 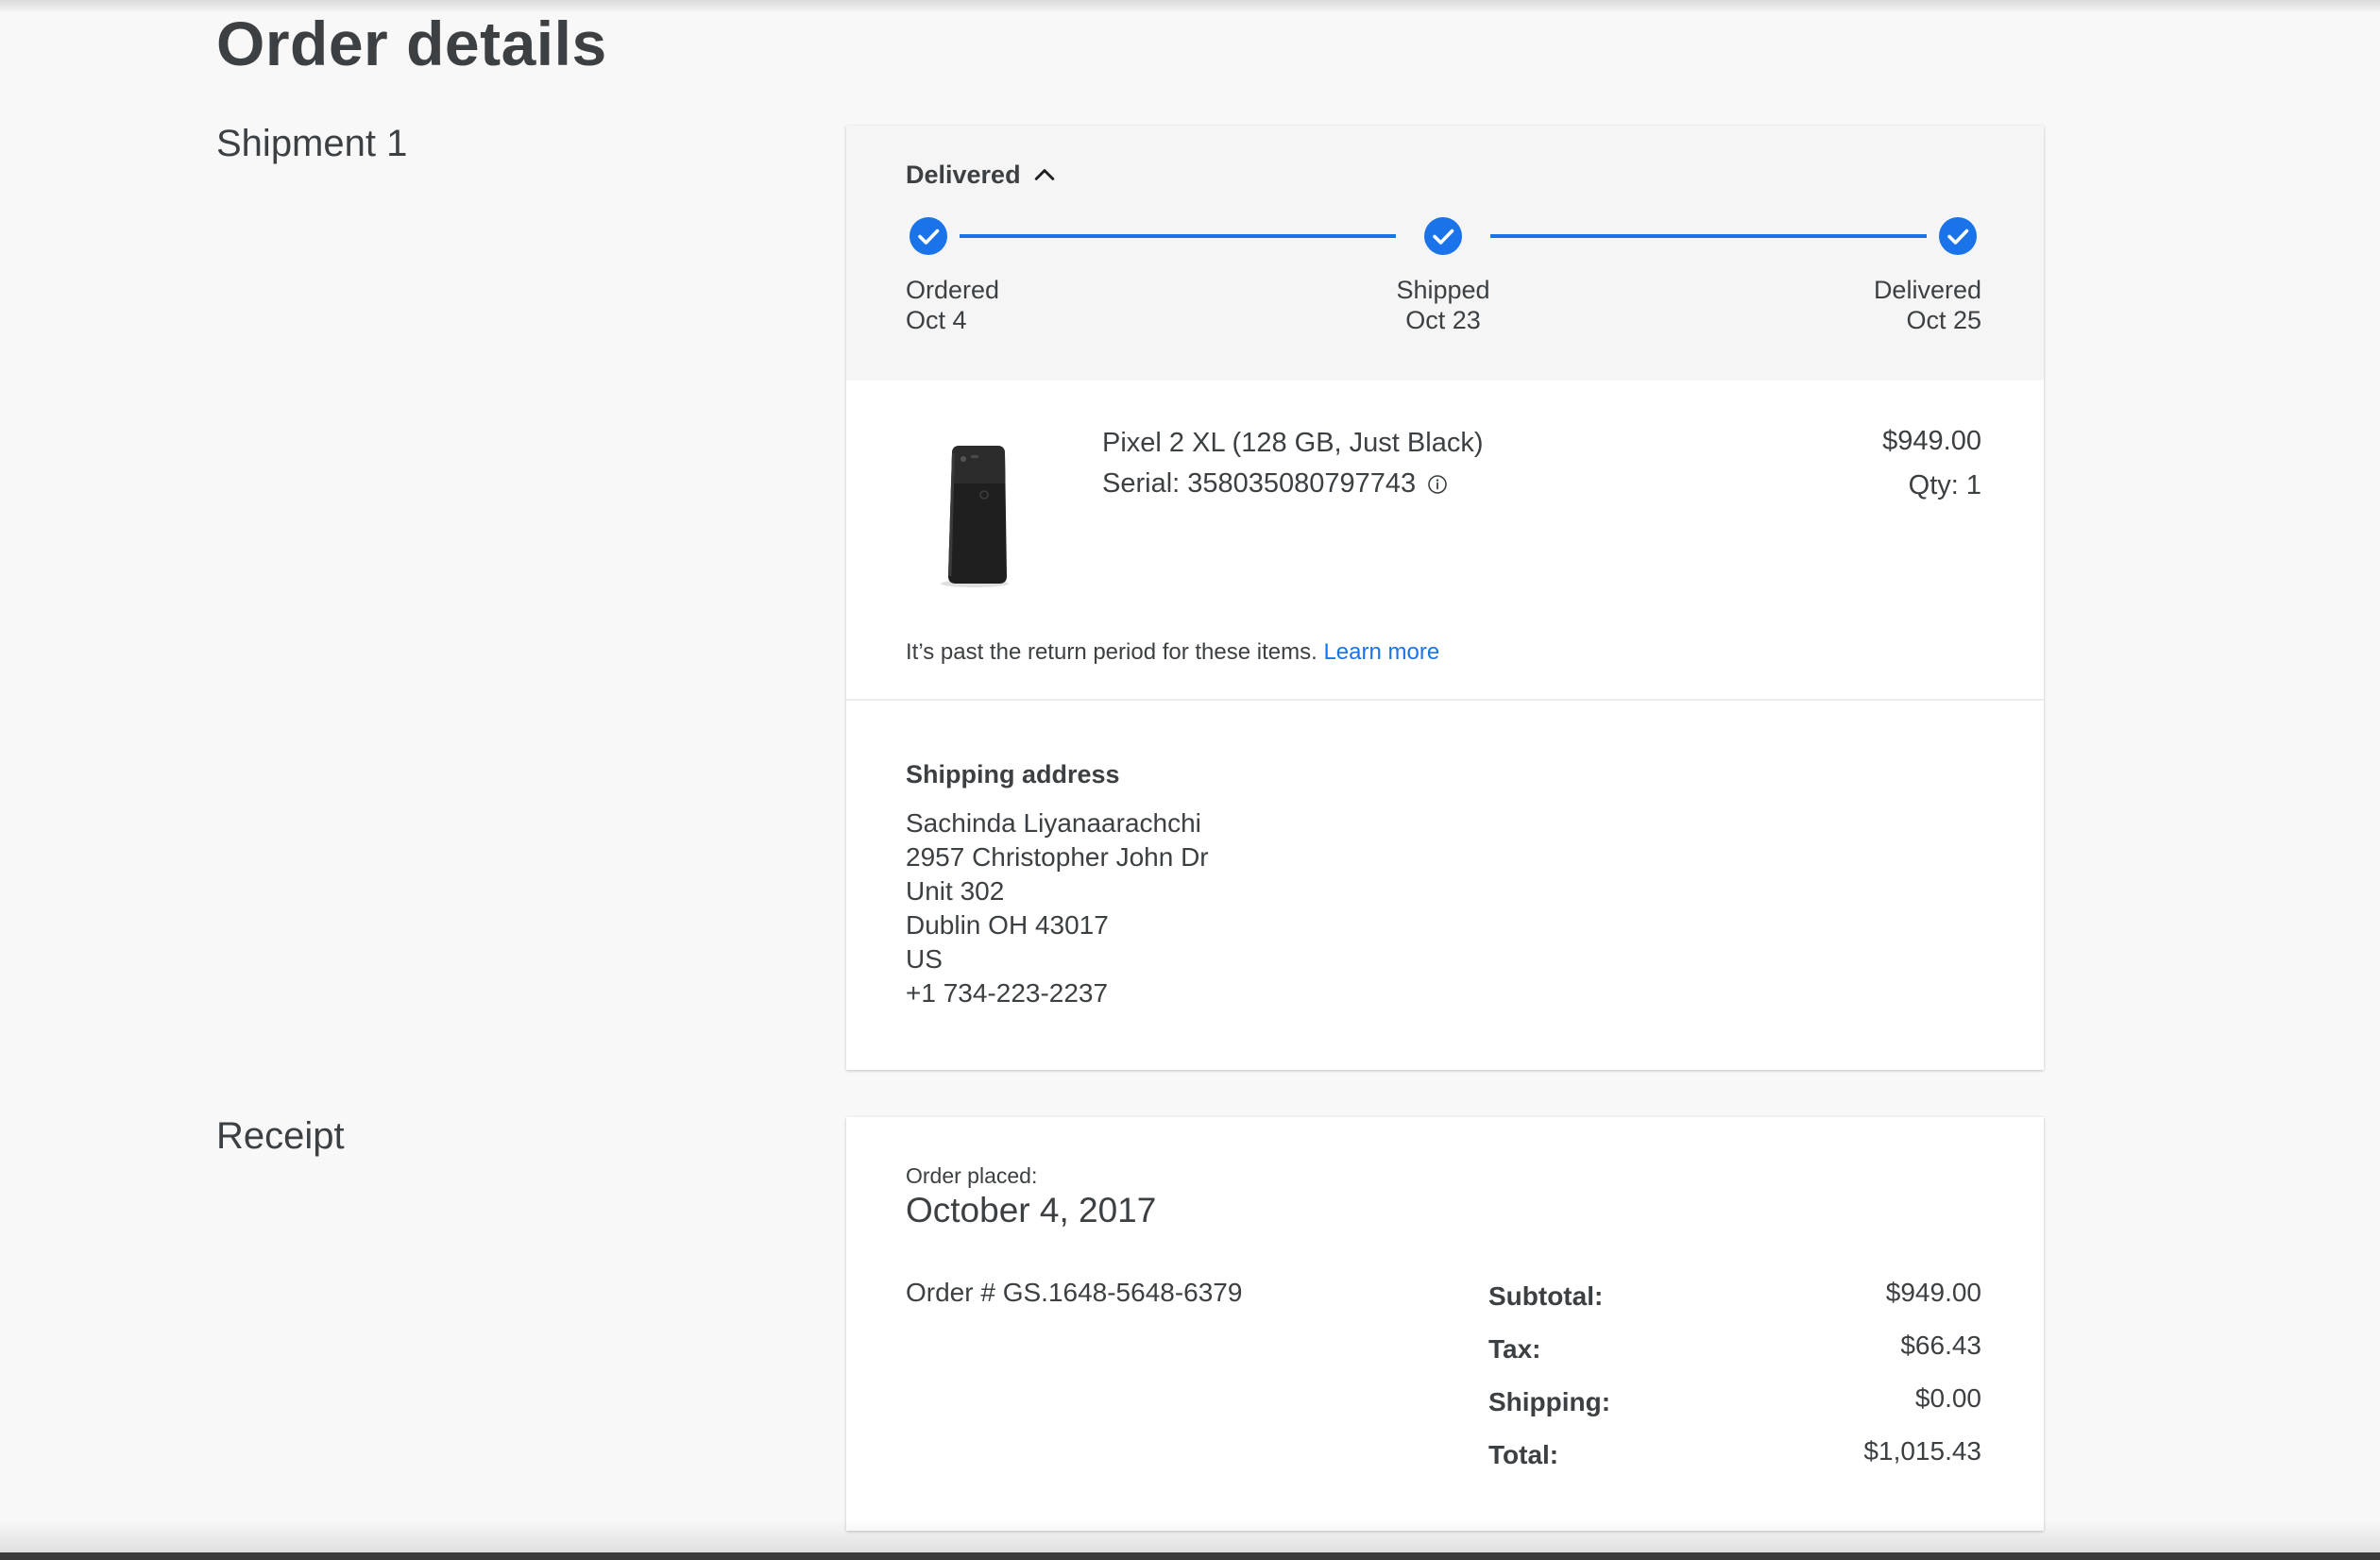 What do you see at coordinates (924, 959) in the screenshot?
I see `address-country: US` at bounding box center [924, 959].